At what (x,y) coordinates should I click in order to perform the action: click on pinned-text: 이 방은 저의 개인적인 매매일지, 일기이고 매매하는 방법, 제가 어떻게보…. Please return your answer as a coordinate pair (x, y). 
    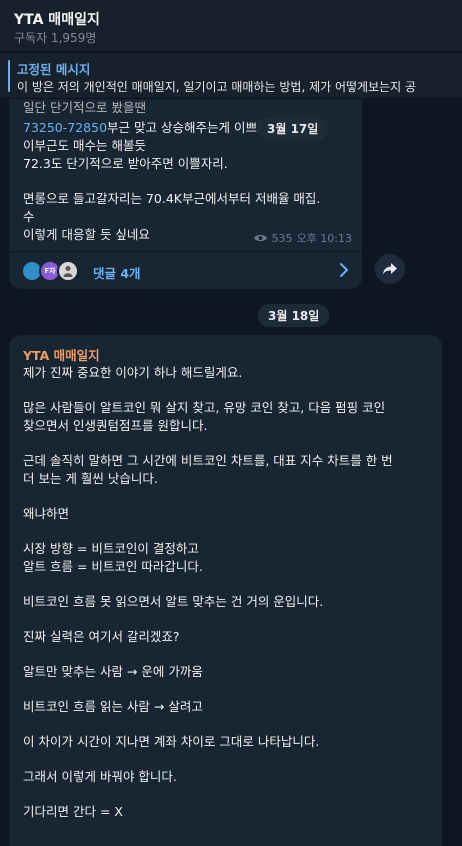
    Looking at the image, I should click on (217, 87).